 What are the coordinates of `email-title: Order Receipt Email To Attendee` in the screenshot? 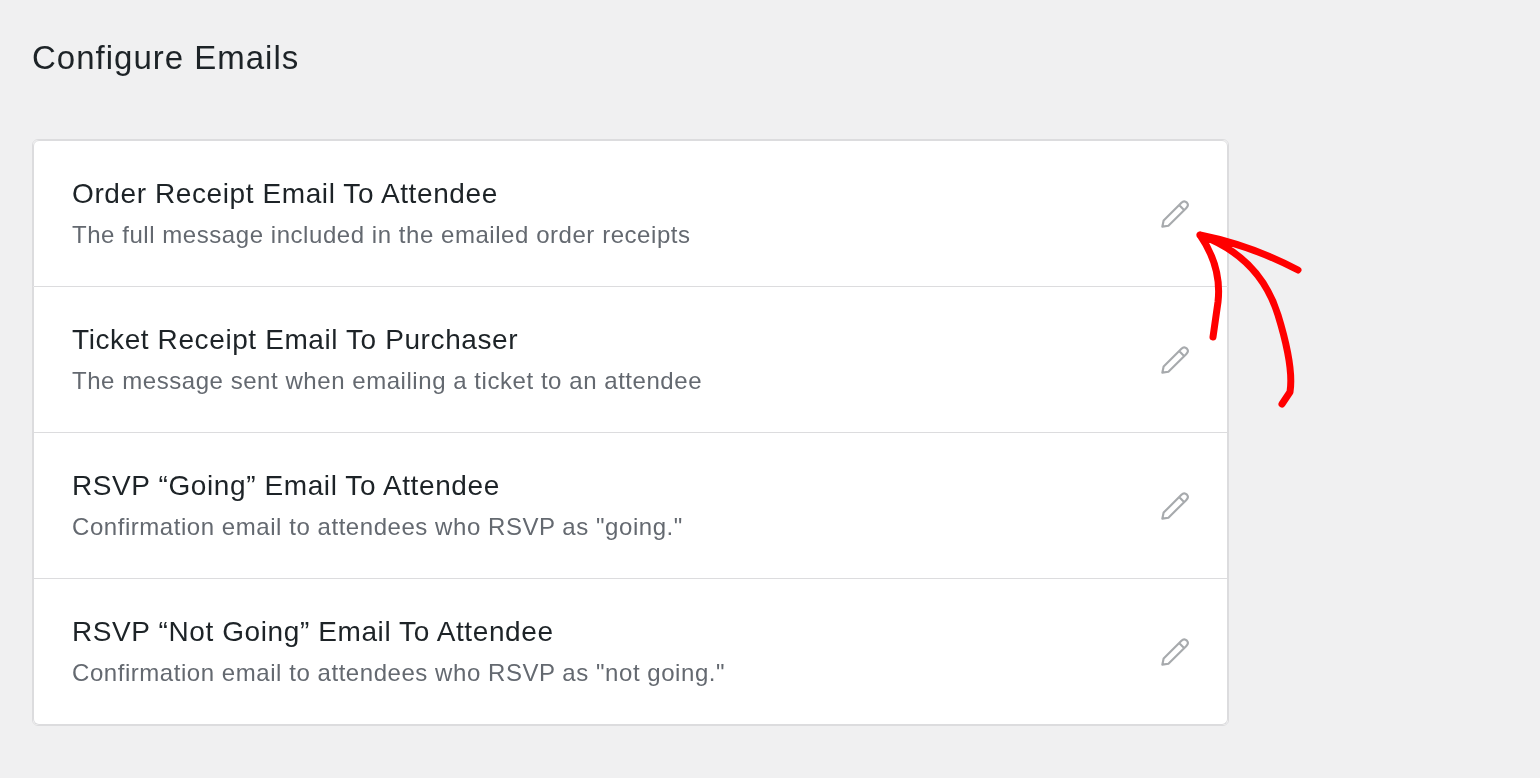 It's located at (285, 194).